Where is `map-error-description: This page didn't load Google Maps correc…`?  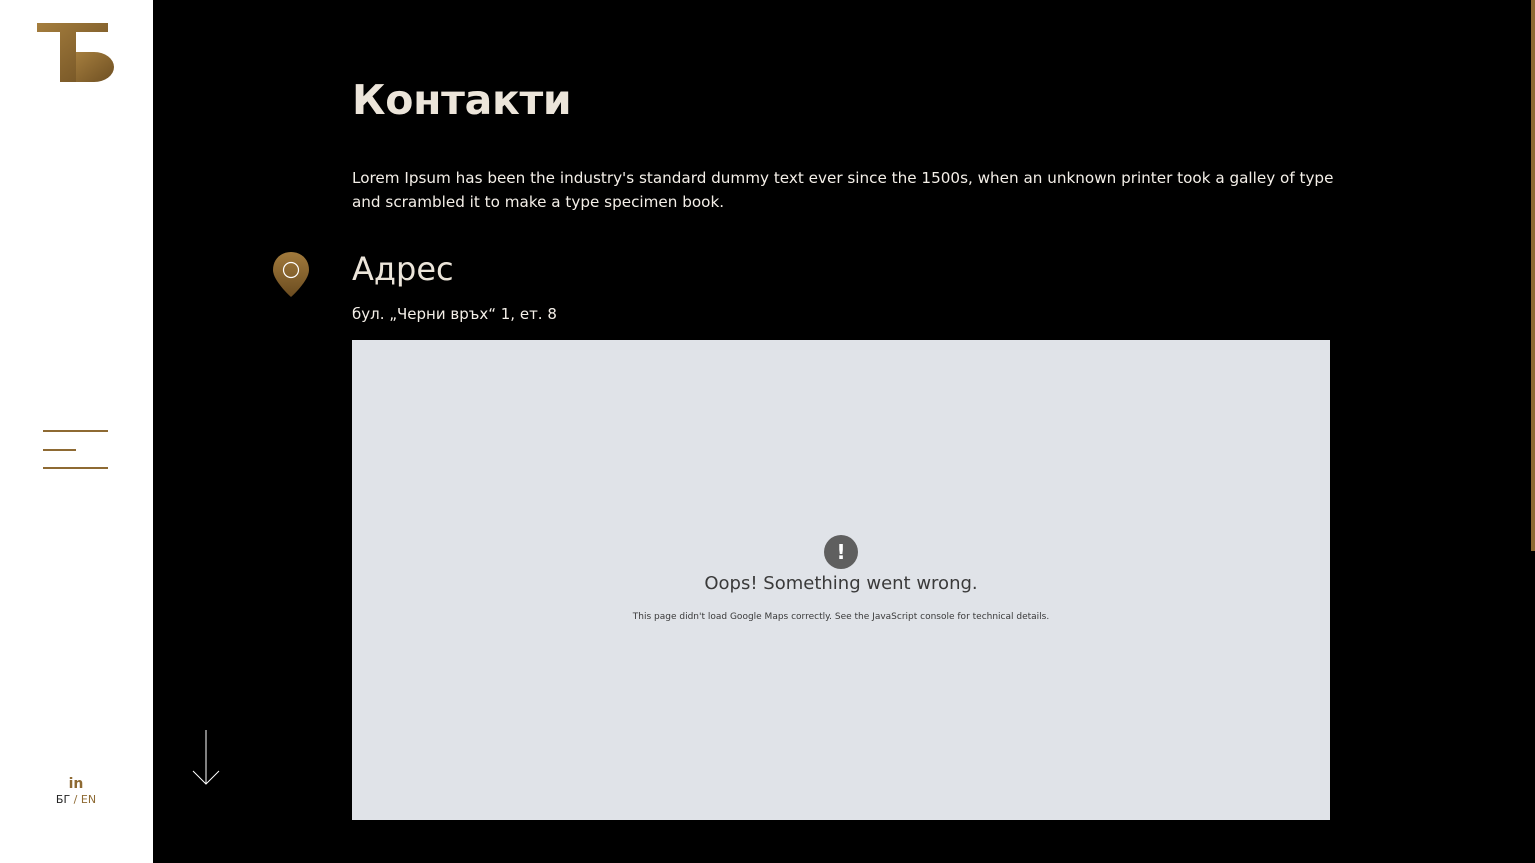
map-error-description: This page didn't load Google Maps correc… is located at coordinates (841, 617).